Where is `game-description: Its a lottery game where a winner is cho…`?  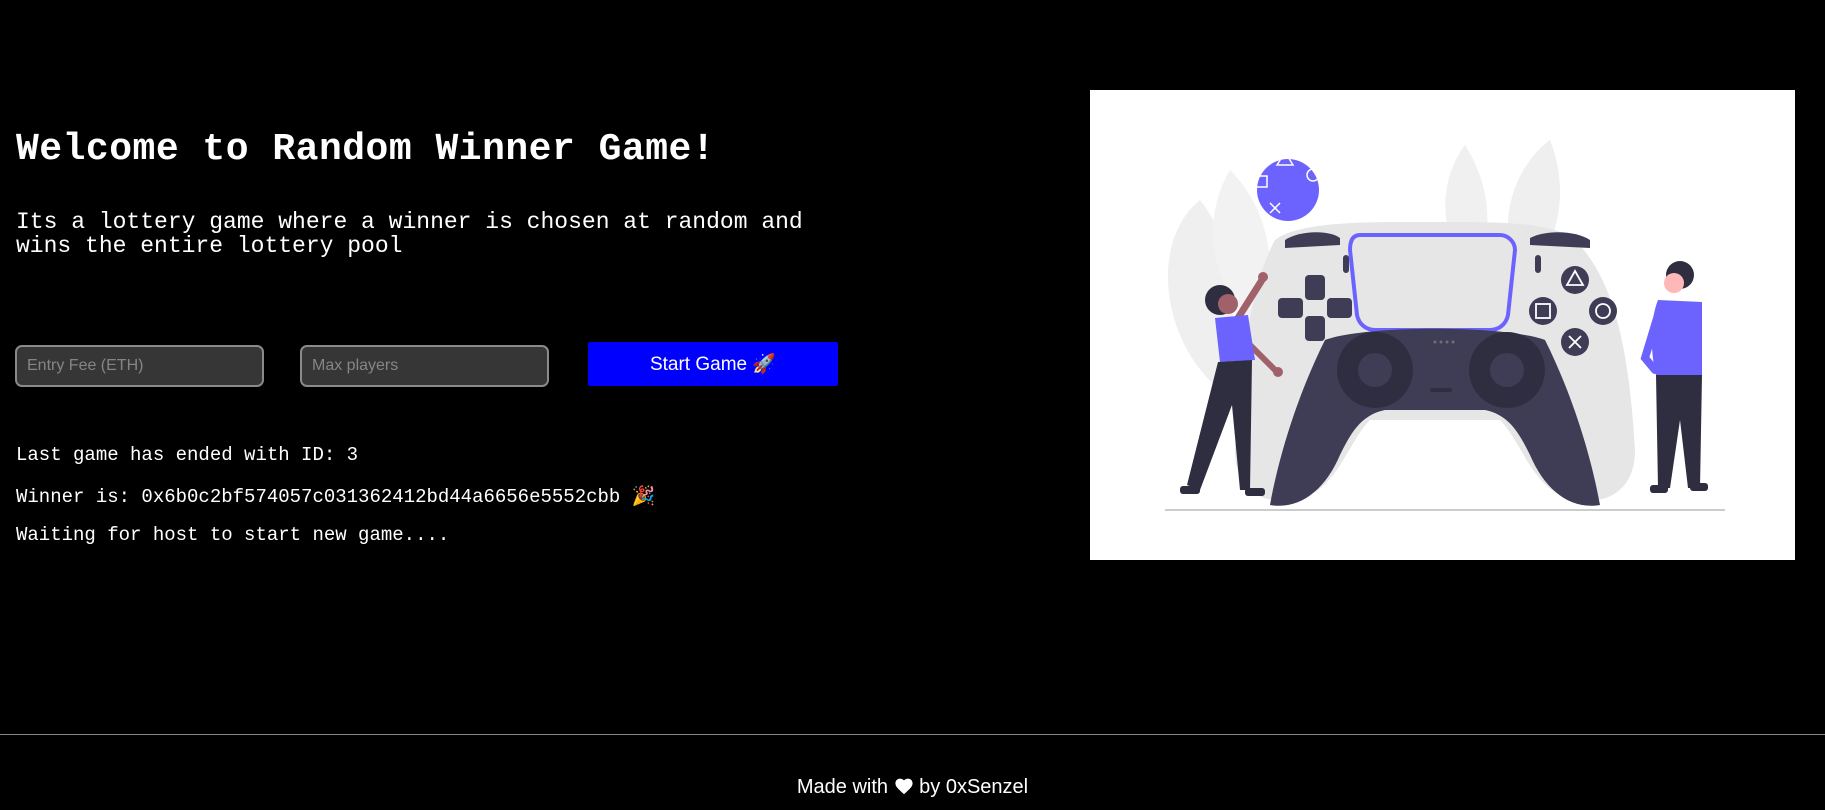
game-description: Its a lottery game where a winner is cho… is located at coordinates (409, 234).